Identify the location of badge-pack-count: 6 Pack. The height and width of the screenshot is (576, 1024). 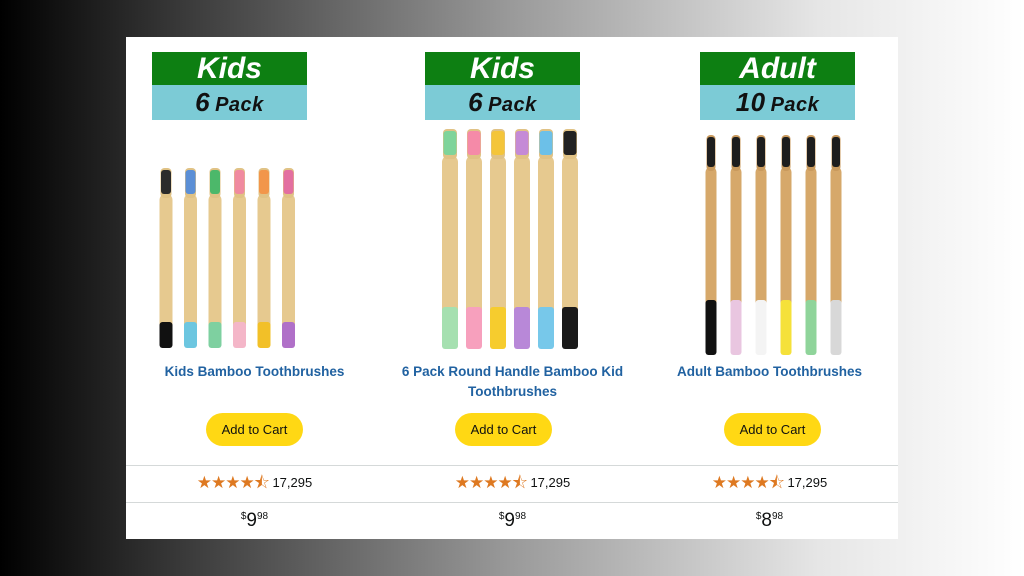
(502, 102).